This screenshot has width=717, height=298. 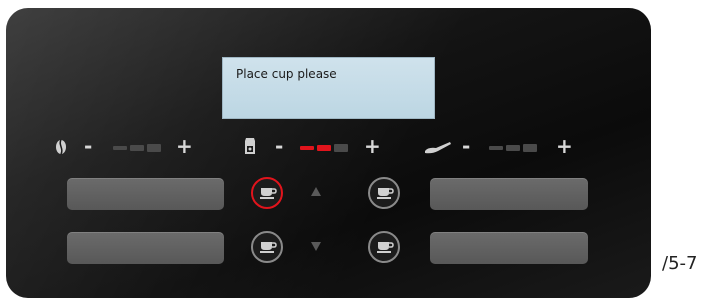 I want to click on left-top-button, so click(x=145, y=194).